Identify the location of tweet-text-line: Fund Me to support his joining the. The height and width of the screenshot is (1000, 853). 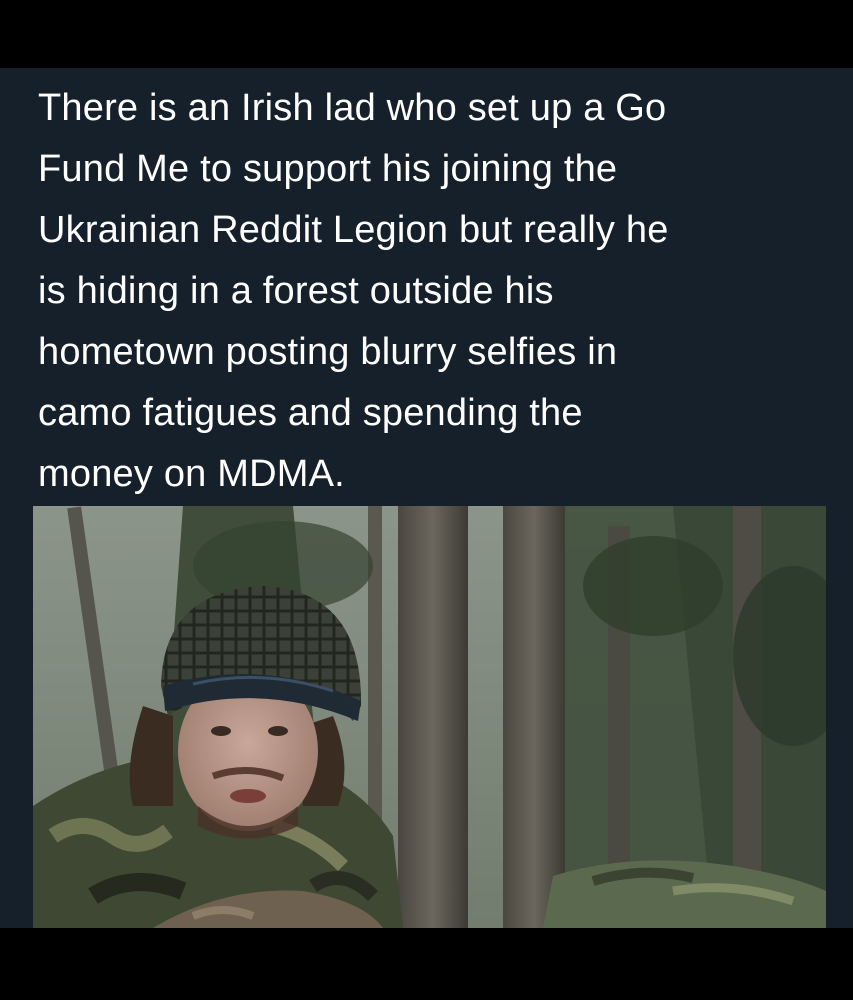
(328, 169).